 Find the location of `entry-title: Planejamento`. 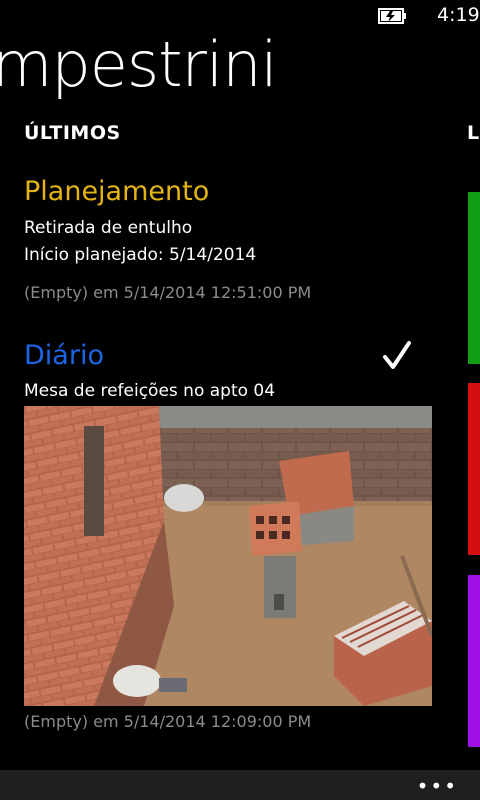

entry-title: Planejamento is located at coordinates (117, 191).